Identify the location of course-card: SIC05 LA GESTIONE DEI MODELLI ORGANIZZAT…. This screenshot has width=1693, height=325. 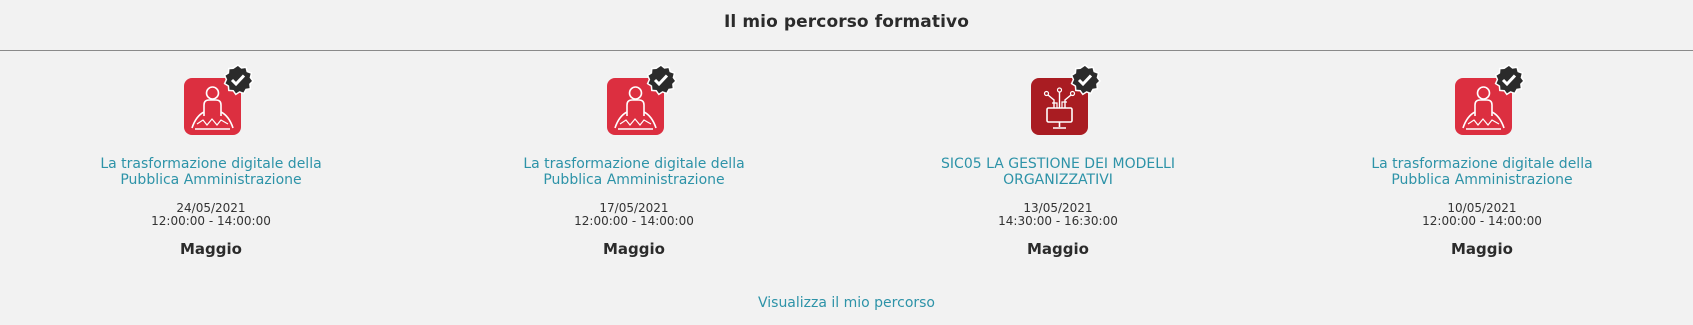
(1058, 155).